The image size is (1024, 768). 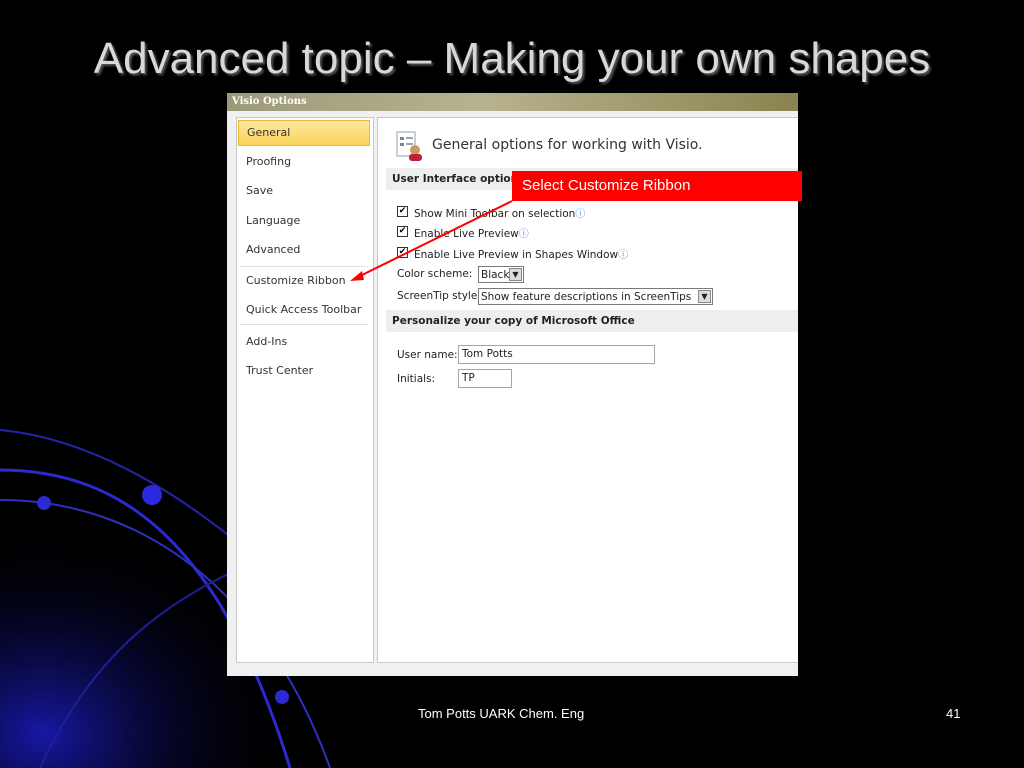 I want to click on color-scheme-select: Black ▼, so click(x=501, y=274).